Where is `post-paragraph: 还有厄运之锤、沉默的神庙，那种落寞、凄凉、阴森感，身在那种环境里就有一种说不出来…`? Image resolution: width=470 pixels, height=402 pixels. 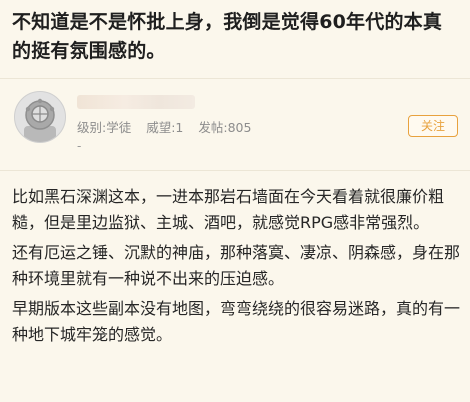
post-paragraph: 还有厄运之锤、沉默的神庙，那种落寞、凄凉、阴森感，身在那种环境里就有一种说不出来… is located at coordinates (236, 265).